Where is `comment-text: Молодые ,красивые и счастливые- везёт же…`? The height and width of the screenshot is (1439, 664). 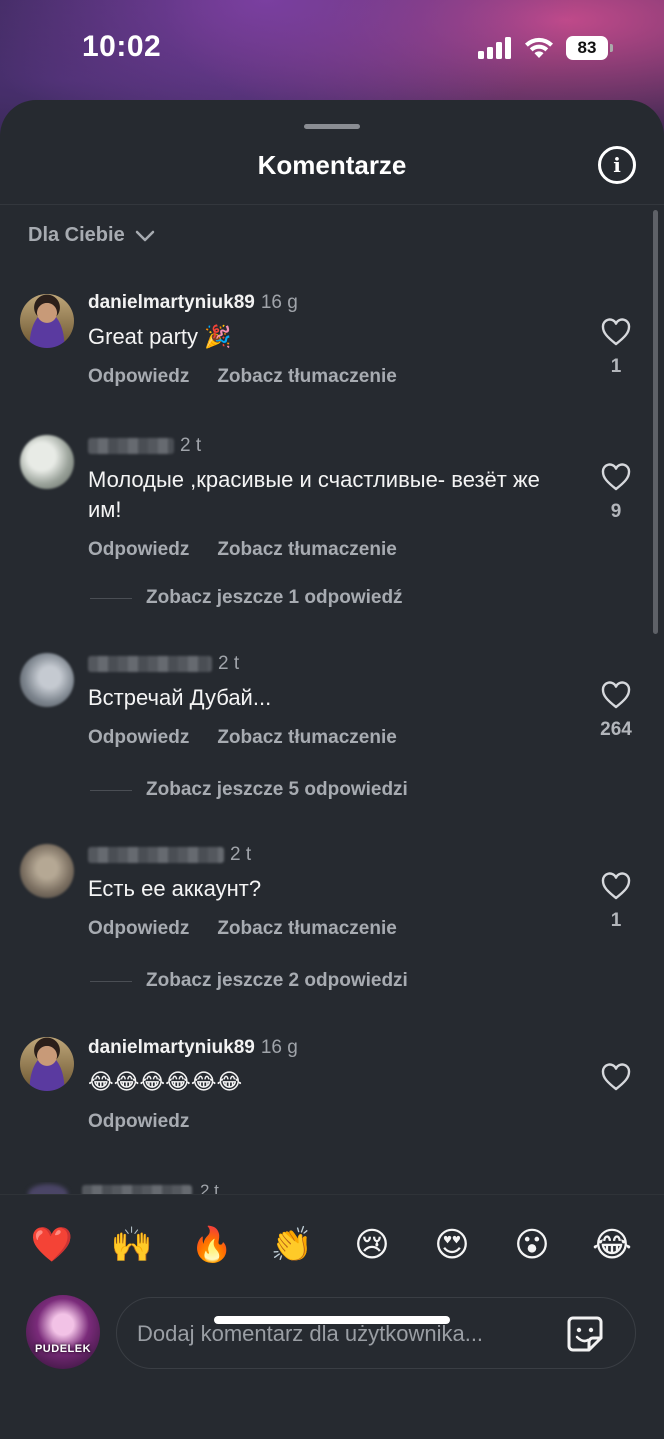
comment-text: Молодые ,красивые и счастливые- везёт же… is located at coordinates (314, 494).